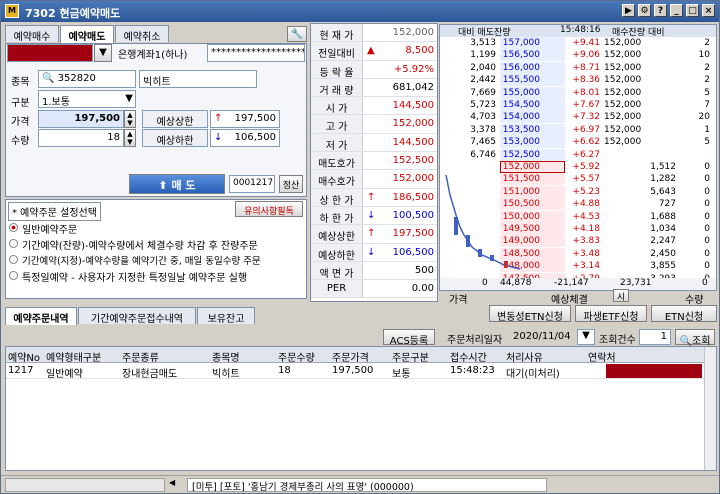  I want to click on price-stepper: ▲ ▼, so click(130, 119).